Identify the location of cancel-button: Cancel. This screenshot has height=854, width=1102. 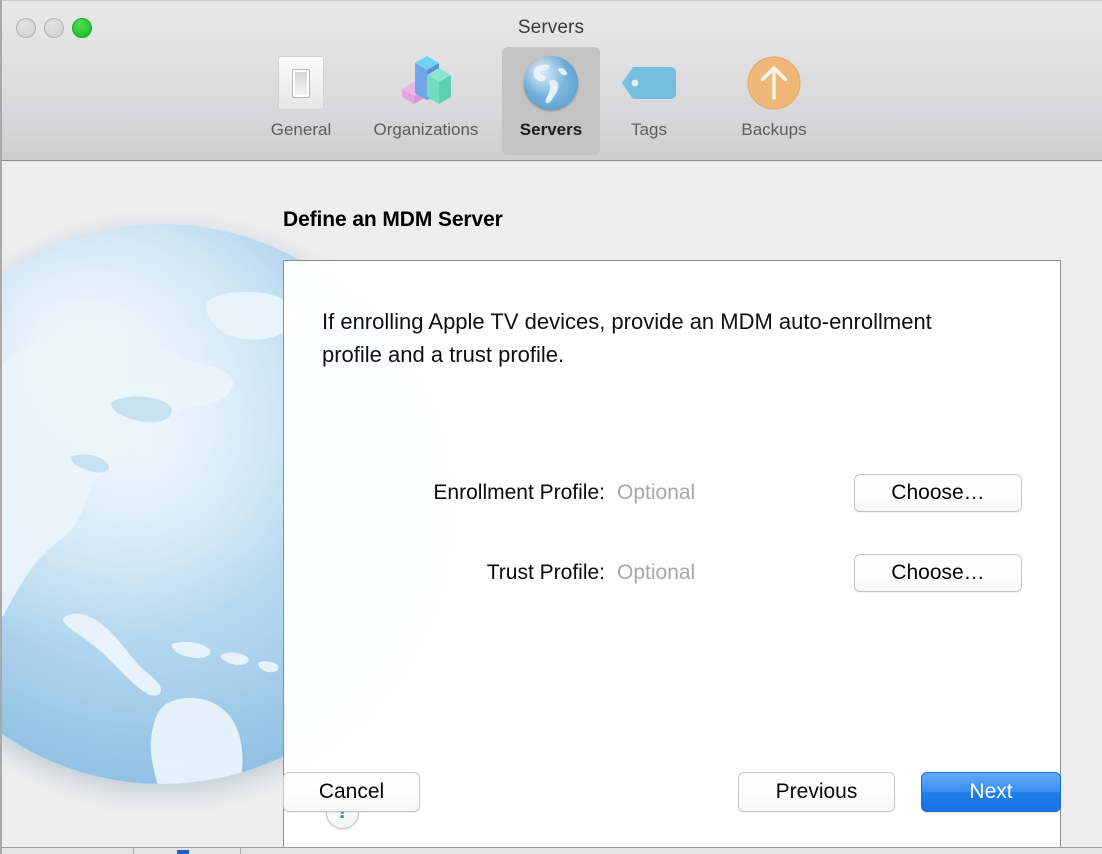
(351, 792).